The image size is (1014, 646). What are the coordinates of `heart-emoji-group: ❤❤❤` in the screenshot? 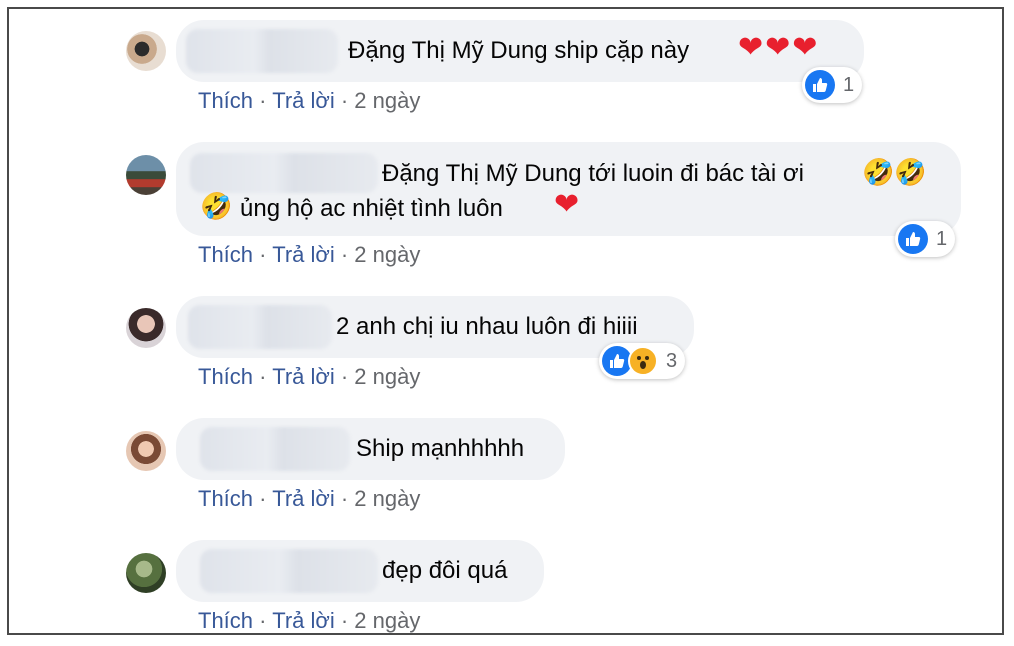 It's located at (779, 47).